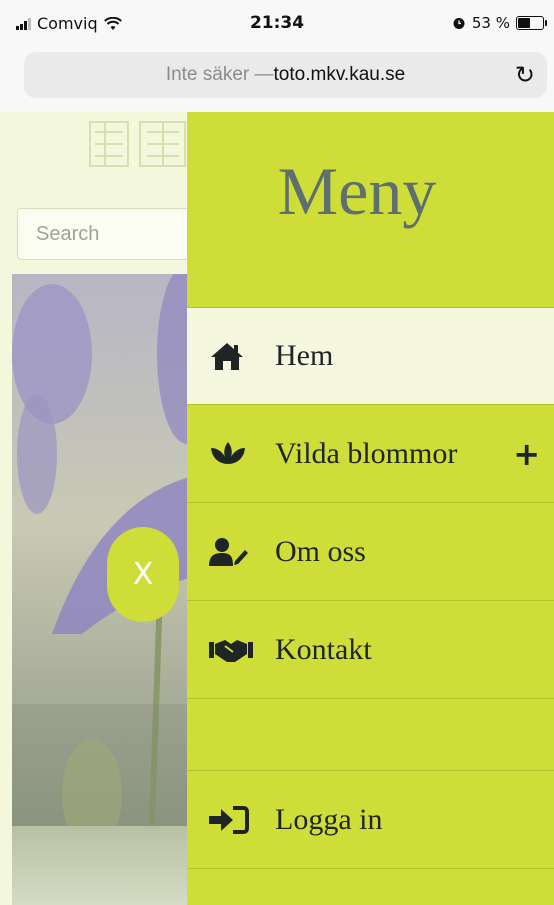 This screenshot has width=554, height=905. Describe the element at coordinates (320, 551) in the screenshot. I see `menu-item-label: Om oss` at that location.